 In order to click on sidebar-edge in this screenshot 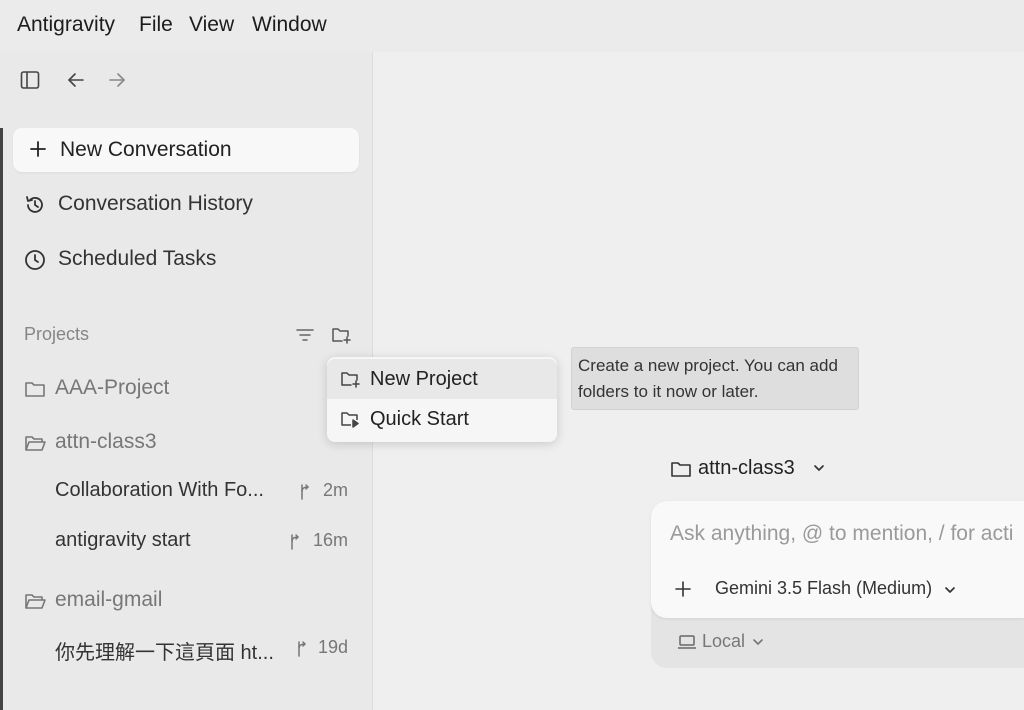, I will do `click(1, 419)`.